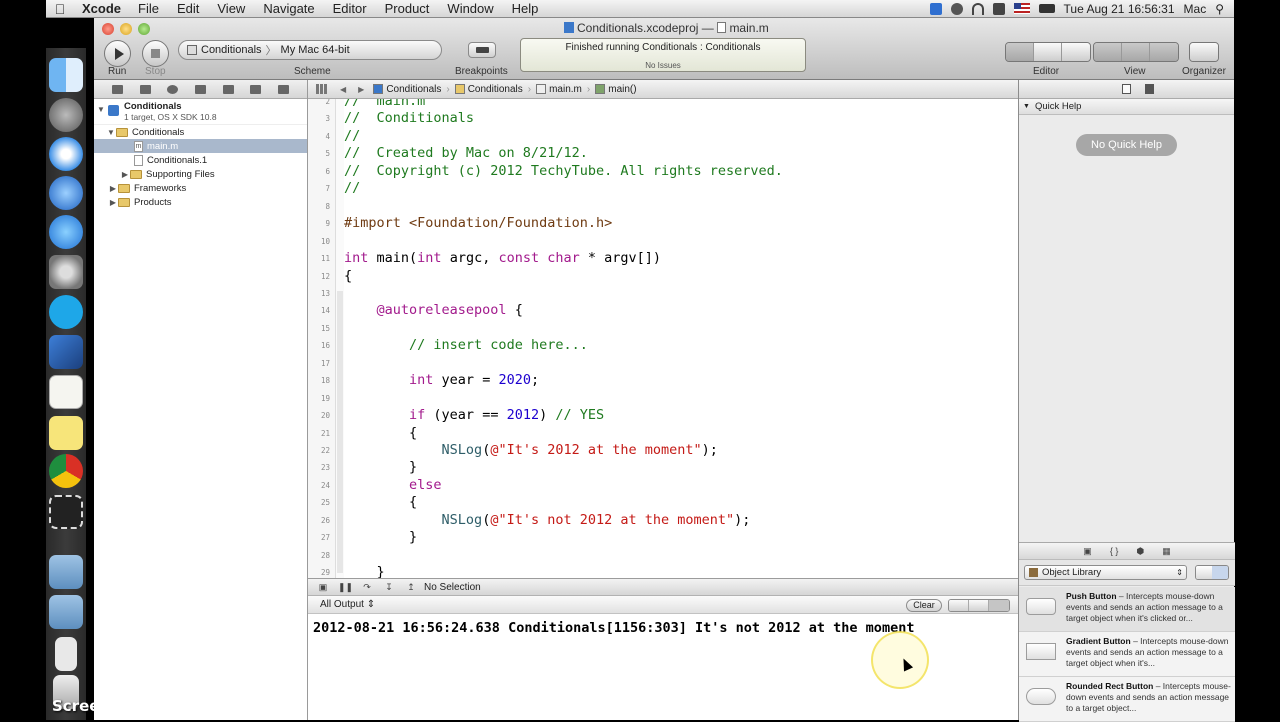 The image size is (1280, 722). Describe the element at coordinates (999, 605) in the screenshot. I see `show-console-button` at that location.